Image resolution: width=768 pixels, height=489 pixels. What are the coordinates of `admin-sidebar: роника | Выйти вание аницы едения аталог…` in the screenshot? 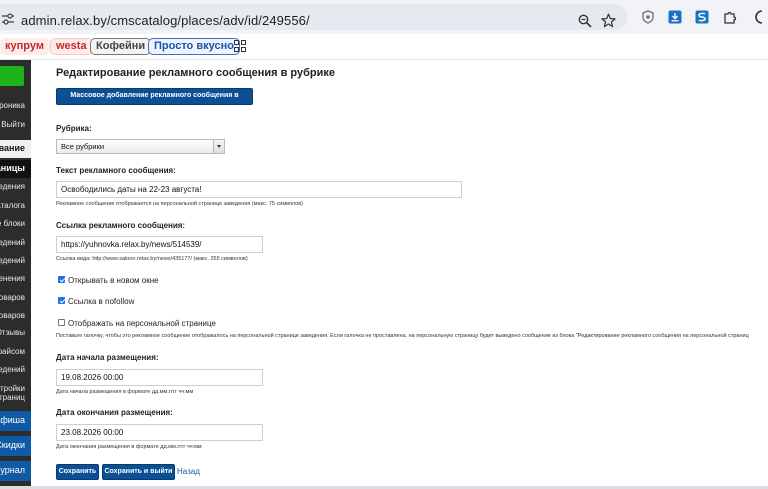 It's located at (15, 274).